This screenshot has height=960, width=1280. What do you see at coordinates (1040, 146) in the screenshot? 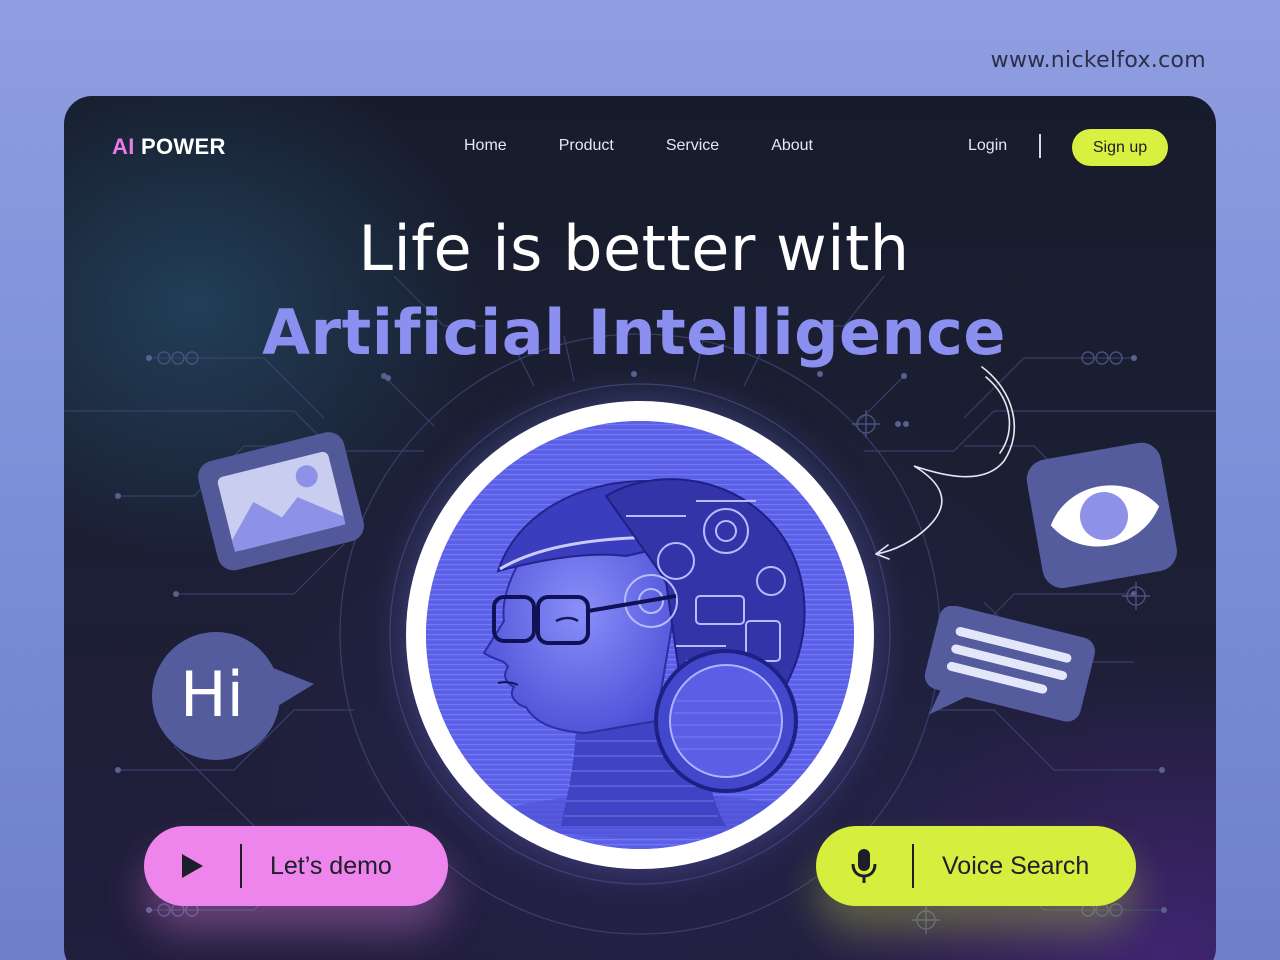
I see `nav-divider` at bounding box center [1040, 146].